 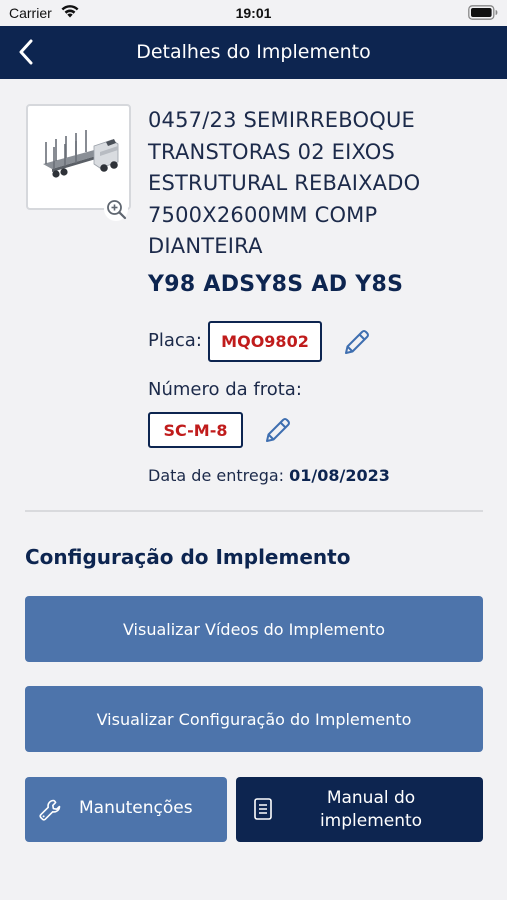 I want to click on maintenance-button-label: Manutenções, so click(x=136, y=808).